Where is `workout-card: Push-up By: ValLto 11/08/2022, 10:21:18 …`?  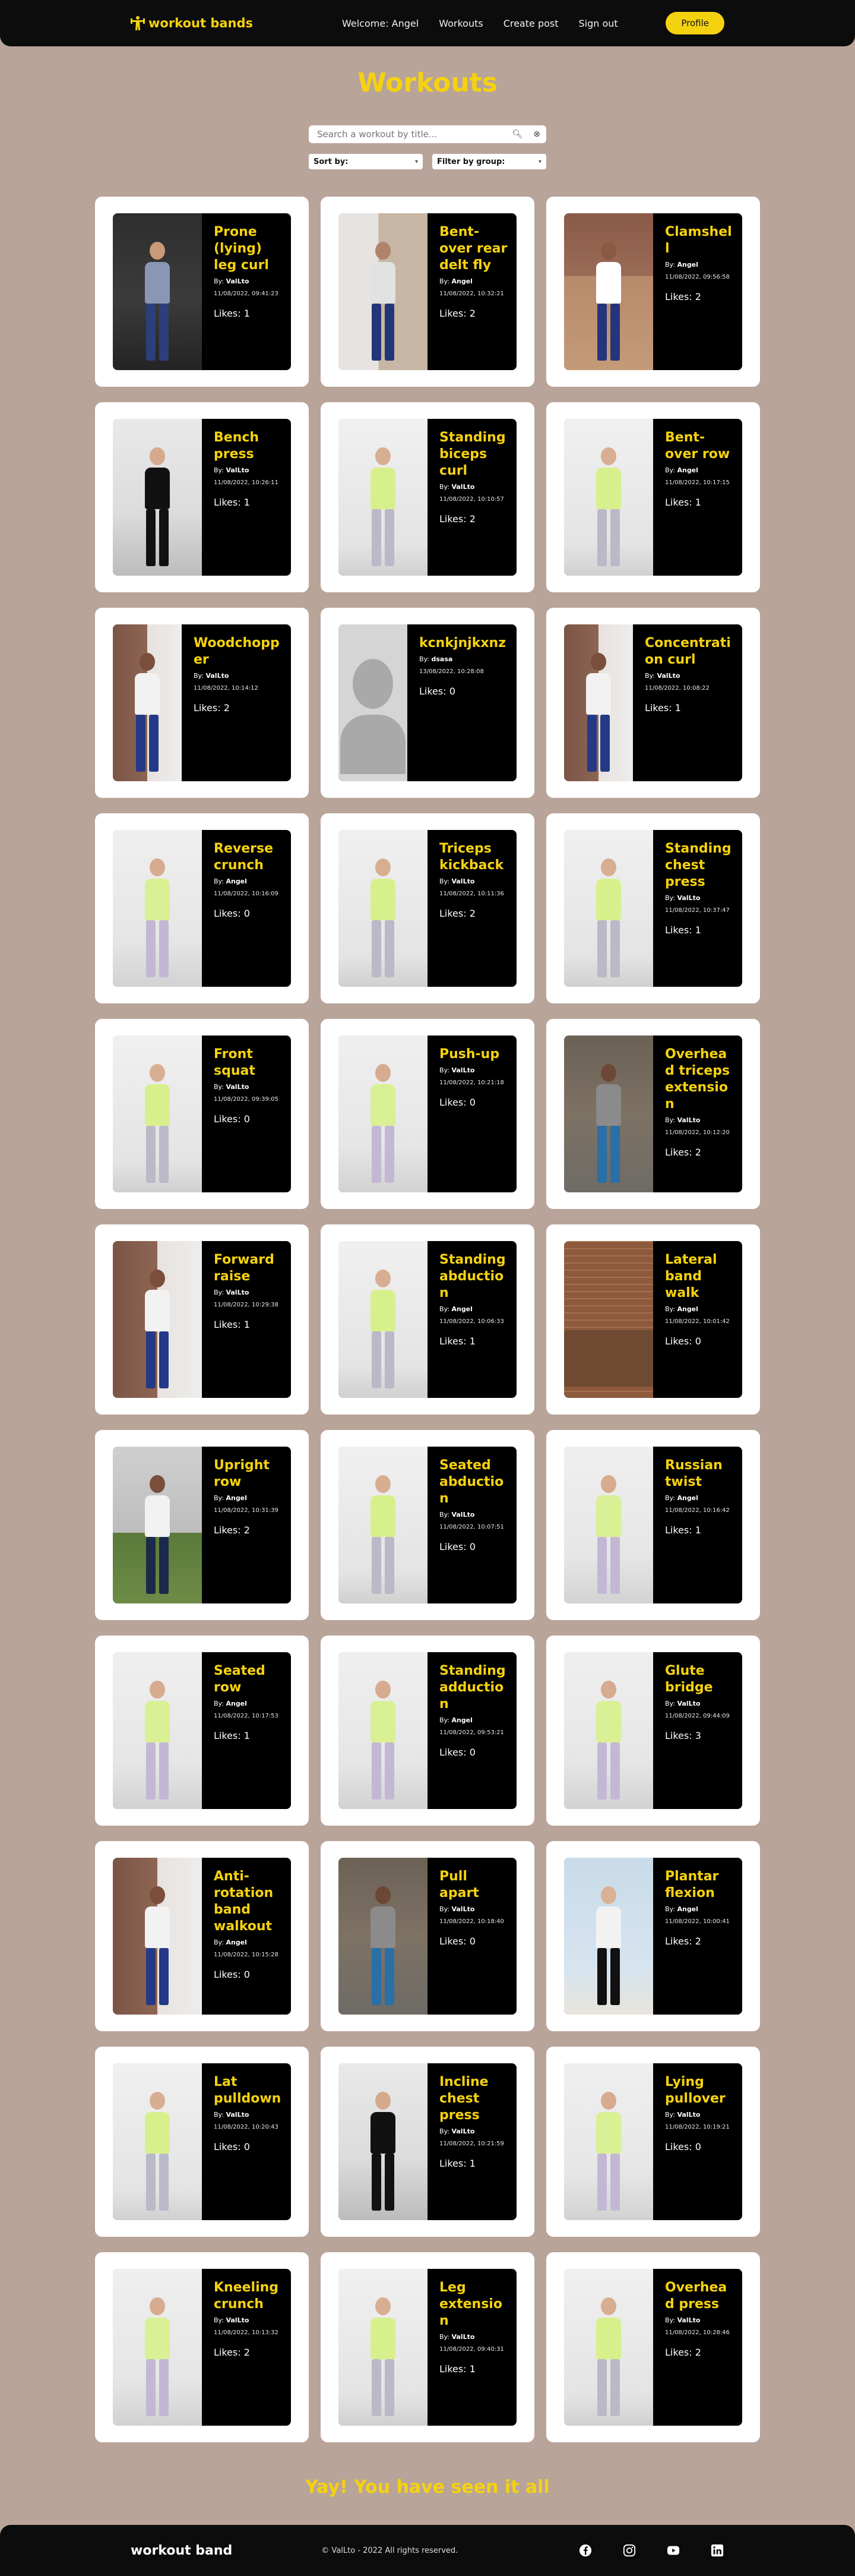 workout-card: Push-up By: ValLto 11/08/2022, 10:21:18 … is located at coordinates (427, 1114).